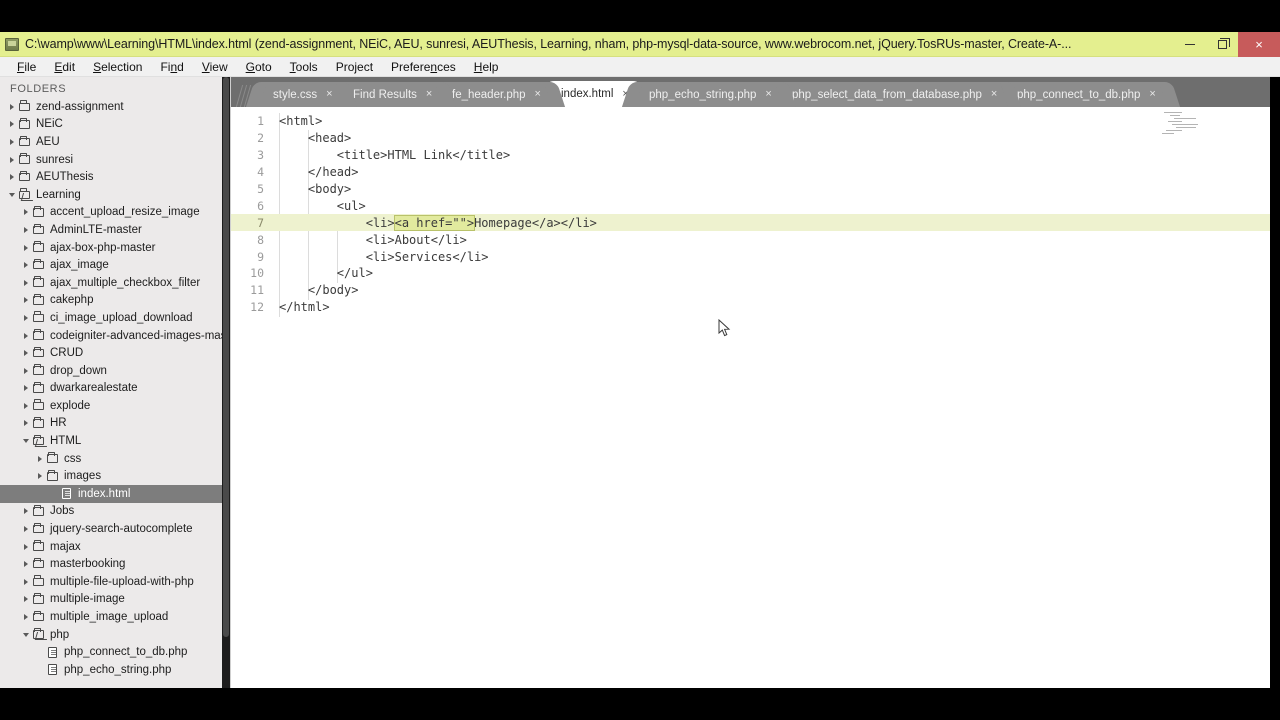 Image resolution: width=1280 pixels, height=720 pixels. Describe the element at coordinates (318, 206) in the screenshot. I see `code-line-text: <ul>` at that location.